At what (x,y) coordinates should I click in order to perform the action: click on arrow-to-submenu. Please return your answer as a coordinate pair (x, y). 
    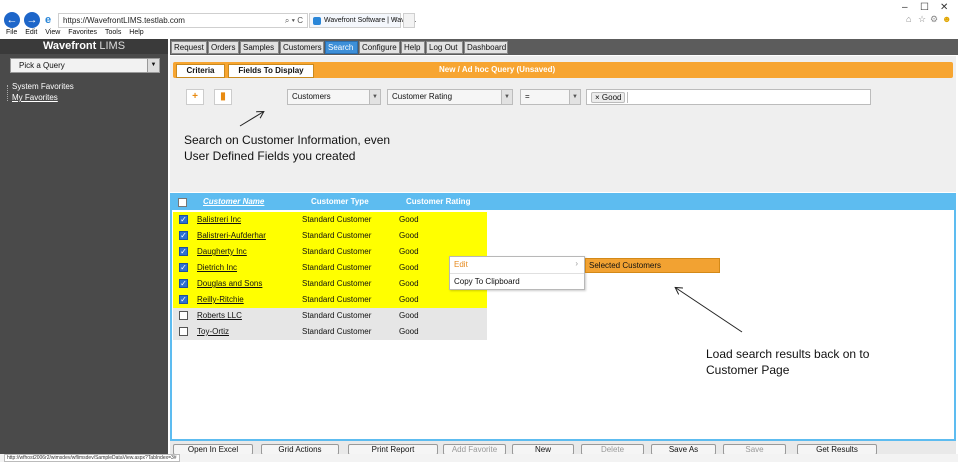
    Looking at the image, I should click on (709, 310).